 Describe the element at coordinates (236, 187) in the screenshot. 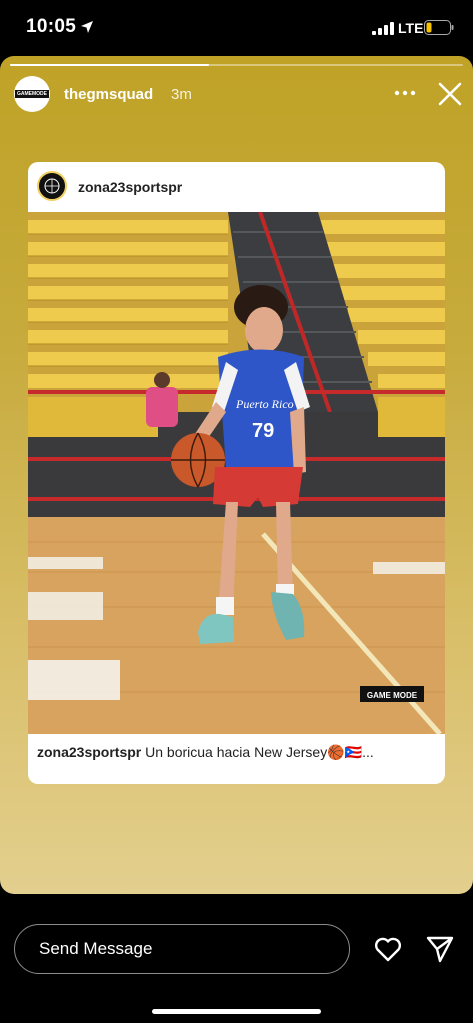

I see `post-header: zona23sportspr` at that location.